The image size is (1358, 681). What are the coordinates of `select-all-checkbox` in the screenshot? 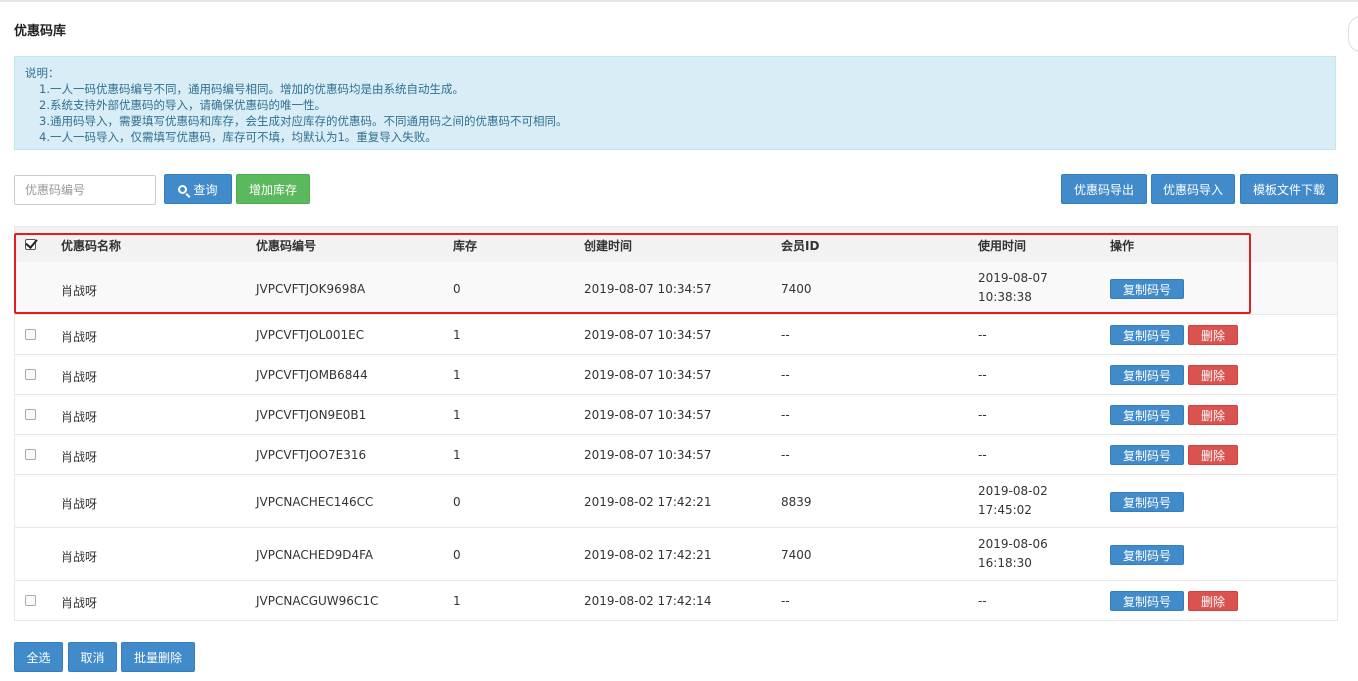 It's located at (30, 244).